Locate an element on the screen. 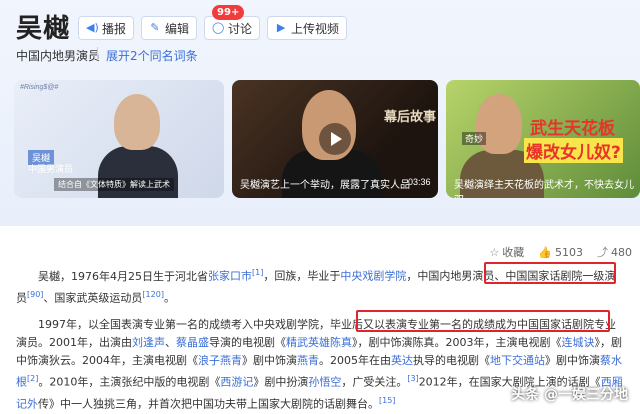 The height and width of the screenshot is (414, 640). upload-video-icon: ▶ is located at coordinates (281, 27).